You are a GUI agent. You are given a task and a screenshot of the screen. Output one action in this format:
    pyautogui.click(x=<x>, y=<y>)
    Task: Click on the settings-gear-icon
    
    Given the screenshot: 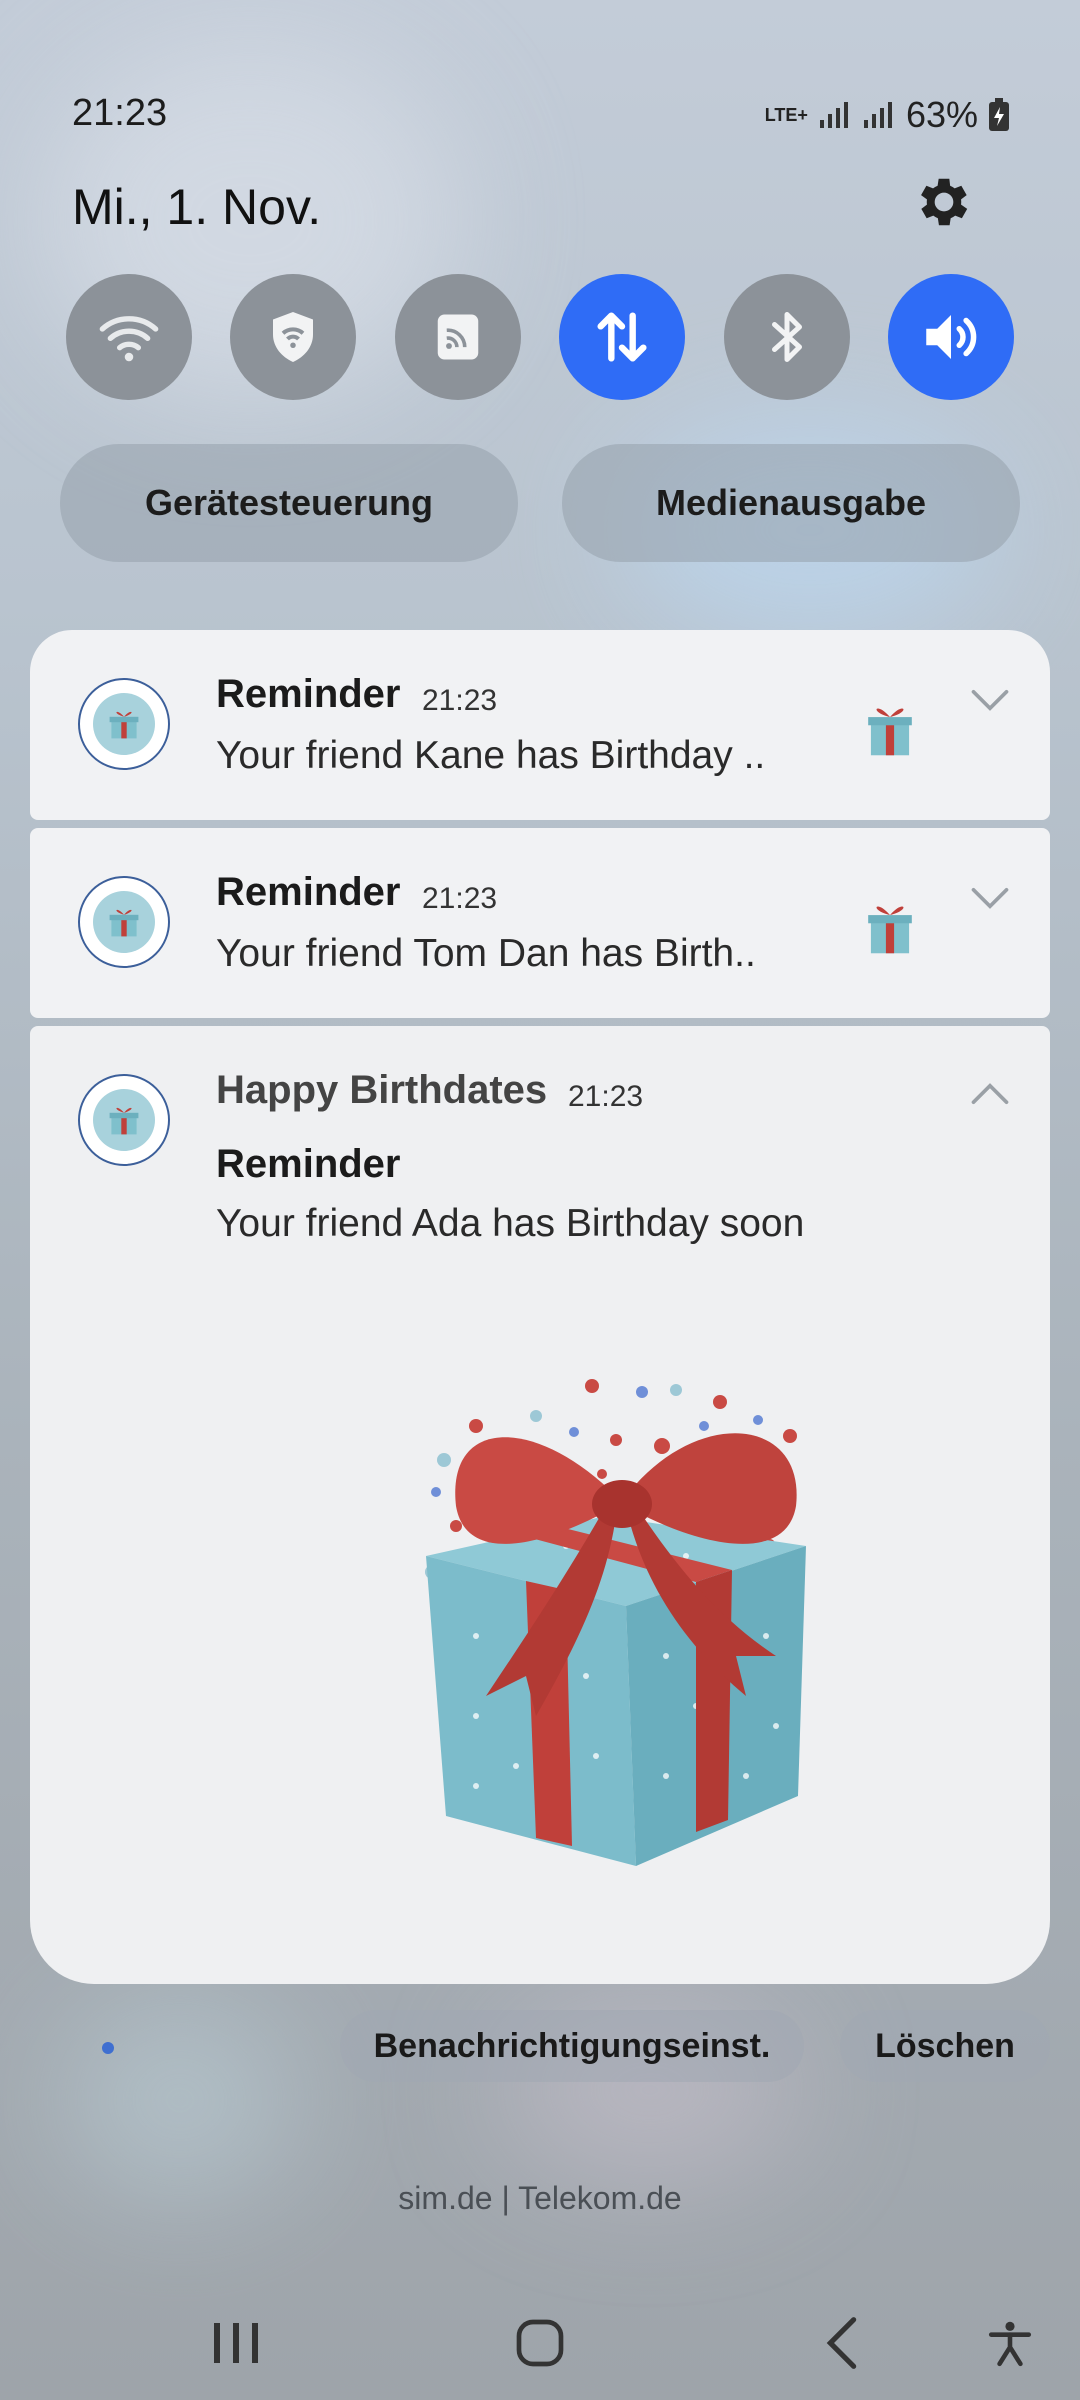 What is the action you would take?
    pyautogui.click(x=944, y=202)
    